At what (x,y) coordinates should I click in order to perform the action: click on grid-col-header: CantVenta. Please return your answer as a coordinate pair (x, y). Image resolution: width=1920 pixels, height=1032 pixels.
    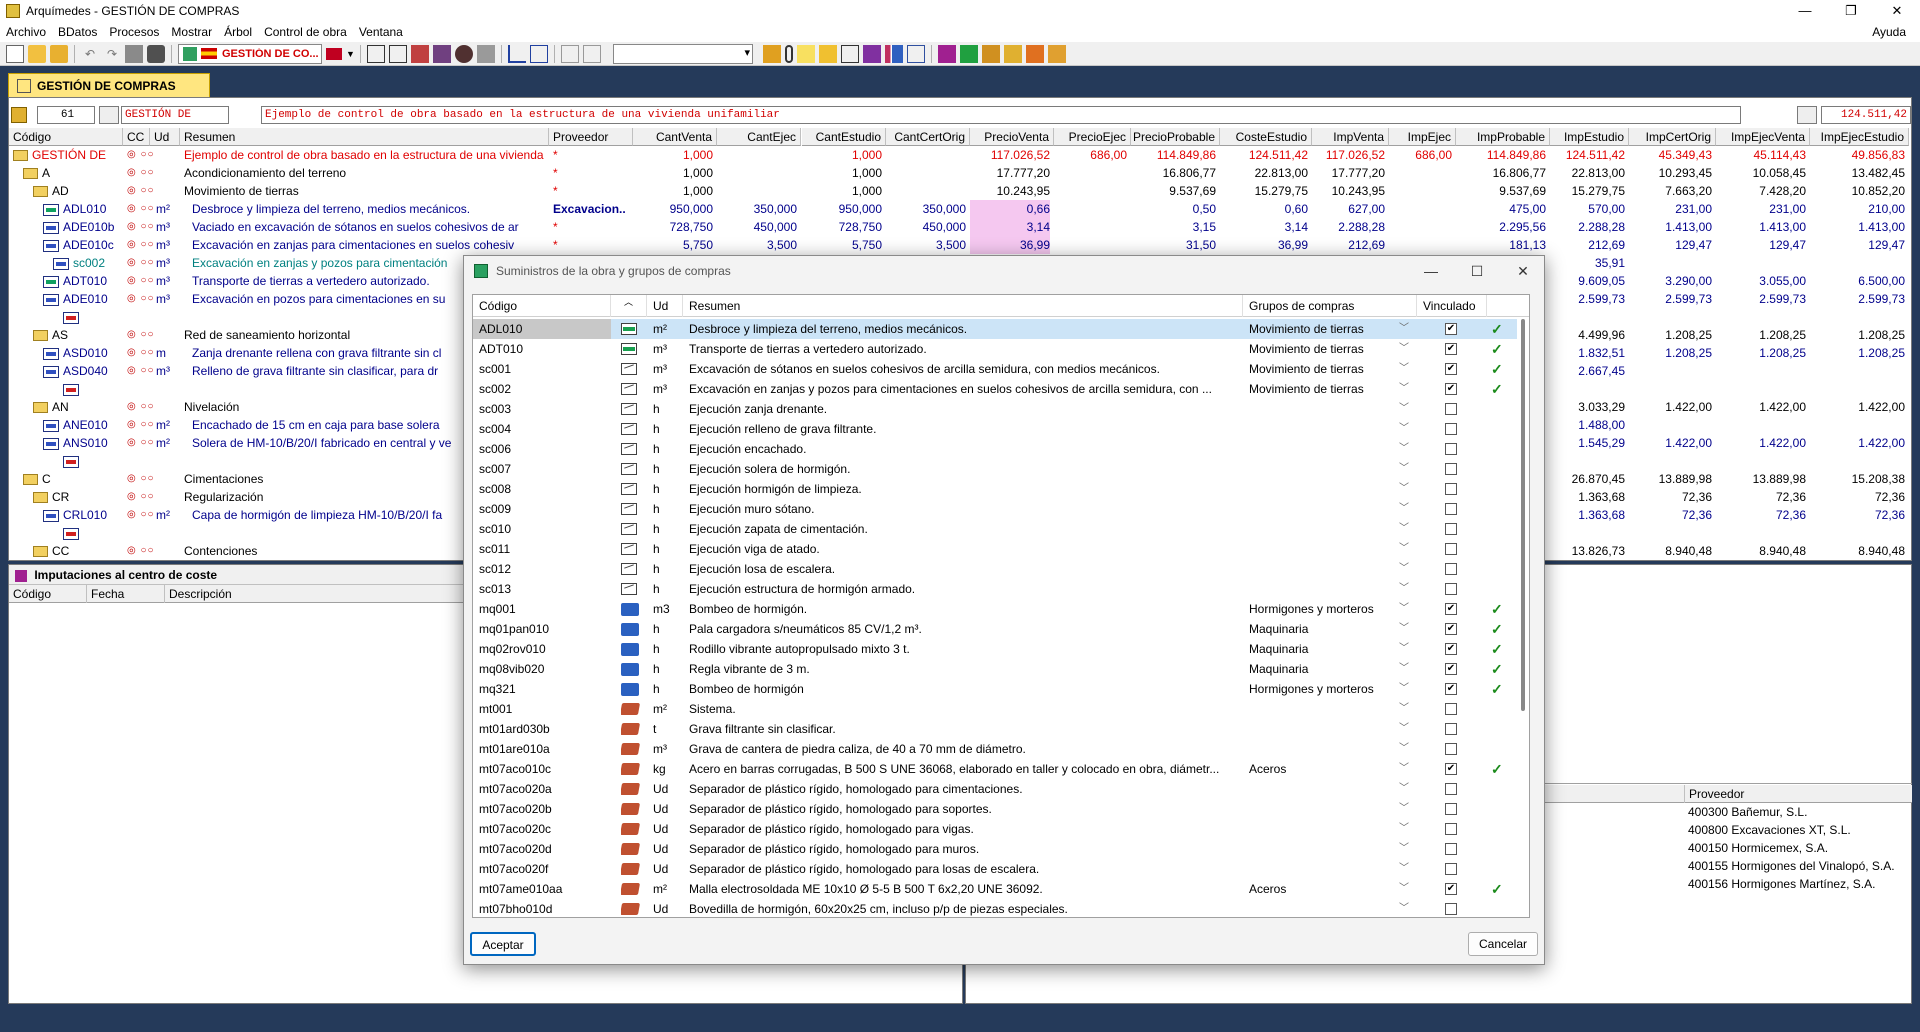
    Looking at the image, I should click on (675, 137).